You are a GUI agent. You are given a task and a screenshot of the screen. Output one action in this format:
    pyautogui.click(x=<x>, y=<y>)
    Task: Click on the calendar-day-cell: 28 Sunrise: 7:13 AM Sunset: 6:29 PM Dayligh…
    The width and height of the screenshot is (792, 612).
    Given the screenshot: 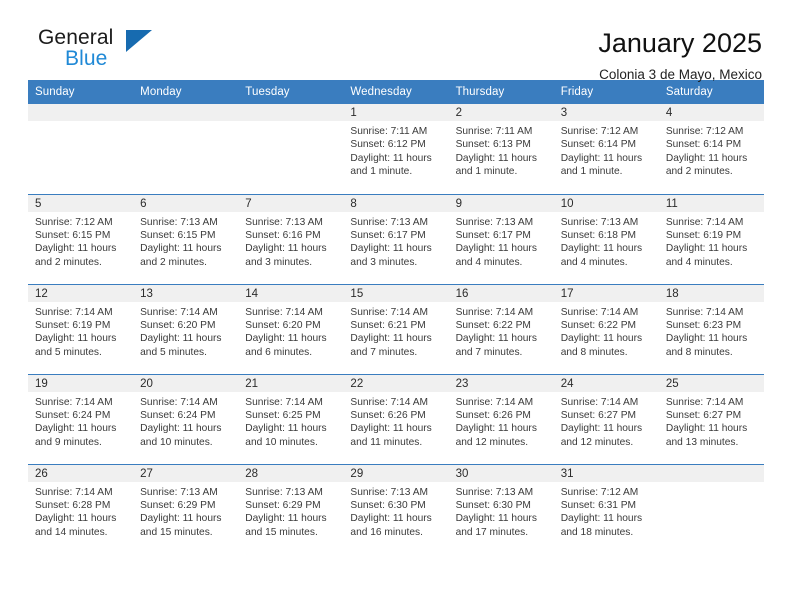 What is the action you would take?
    pyautogui.click(x=291, y=508)
    